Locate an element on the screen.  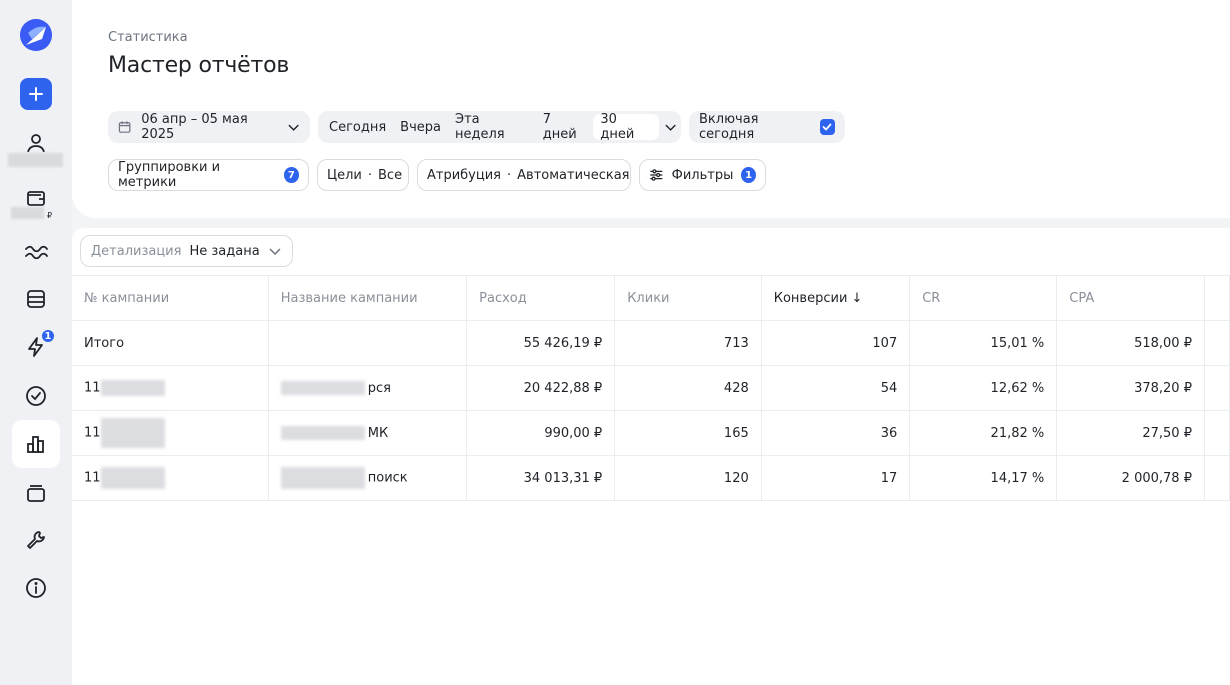
campaign-conversions: 54 is located at coordinates (836, 388).